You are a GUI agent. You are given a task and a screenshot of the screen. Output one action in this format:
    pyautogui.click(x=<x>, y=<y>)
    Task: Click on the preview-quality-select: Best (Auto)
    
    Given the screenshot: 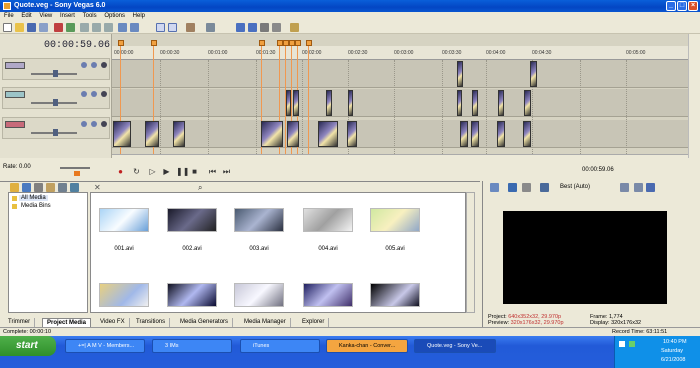 What is the action you would take?
    pyautogui.click(x=575, y=187)
    